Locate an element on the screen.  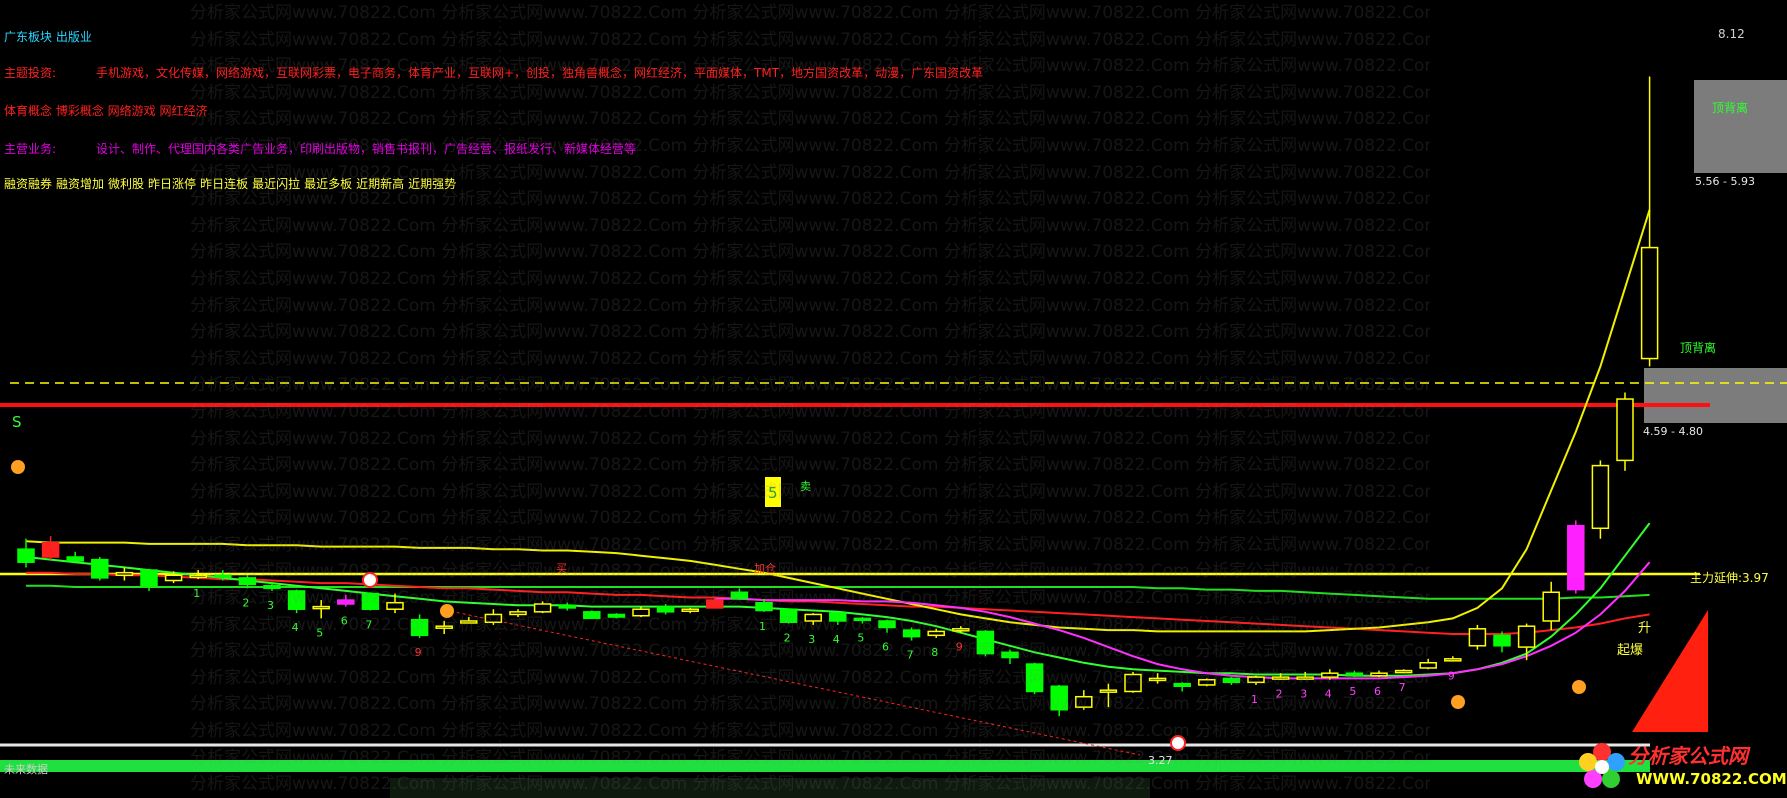
tags-line: 融资融券 融资增加 微利股 昨日涨停 昨日连板 最近闪拉 最近多板 近期新高 近期强势 is located at coordinates (232, 183).